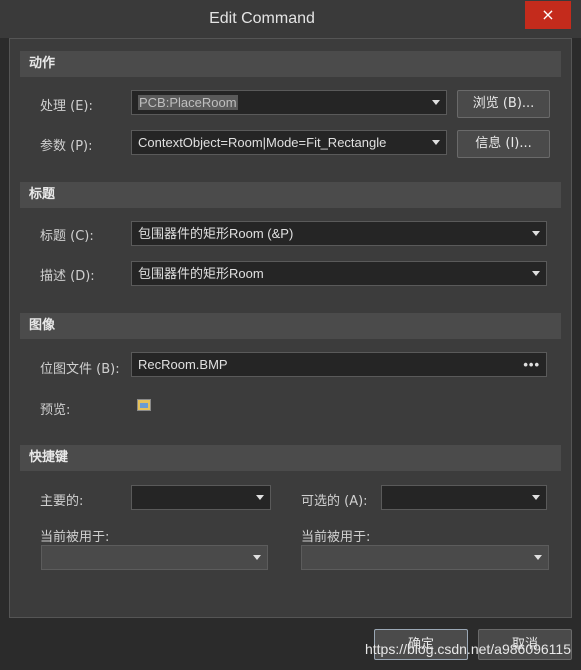 This screenshot has height=670, width=581. What do you see at coordinates (339, 364) in the screenshot?
I see `bitmap-field: RecRoom.BMP •••` at bounding box center [339, 364].